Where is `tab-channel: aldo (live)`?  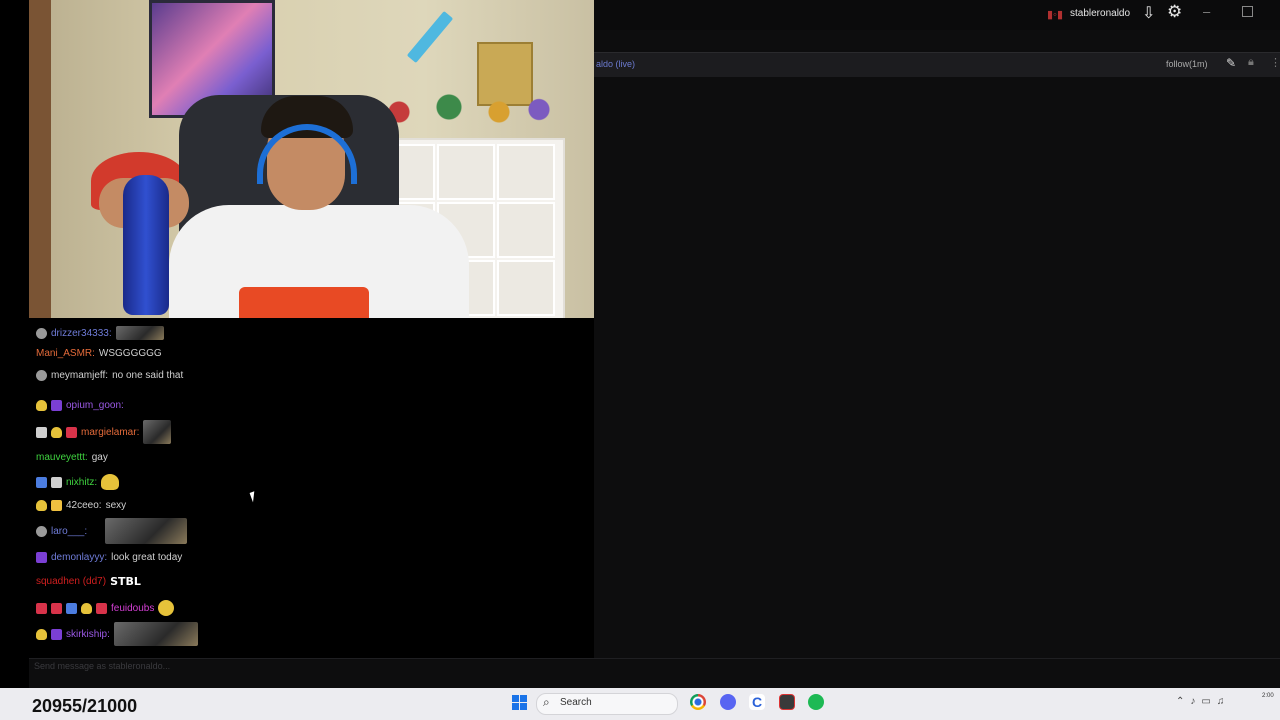 tab-channel: aldo (live) is located at coordinates (615, 64).